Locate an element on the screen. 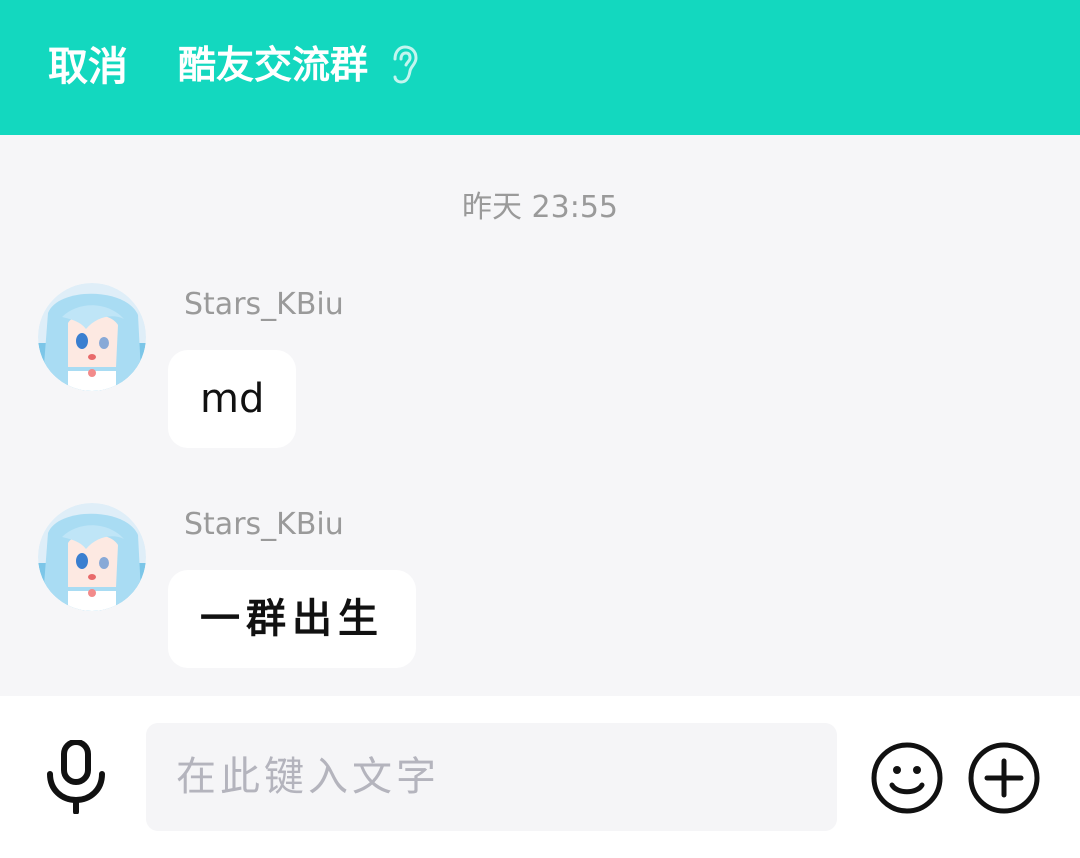  plus-circle-icon is located at coordinates (1004, 778).